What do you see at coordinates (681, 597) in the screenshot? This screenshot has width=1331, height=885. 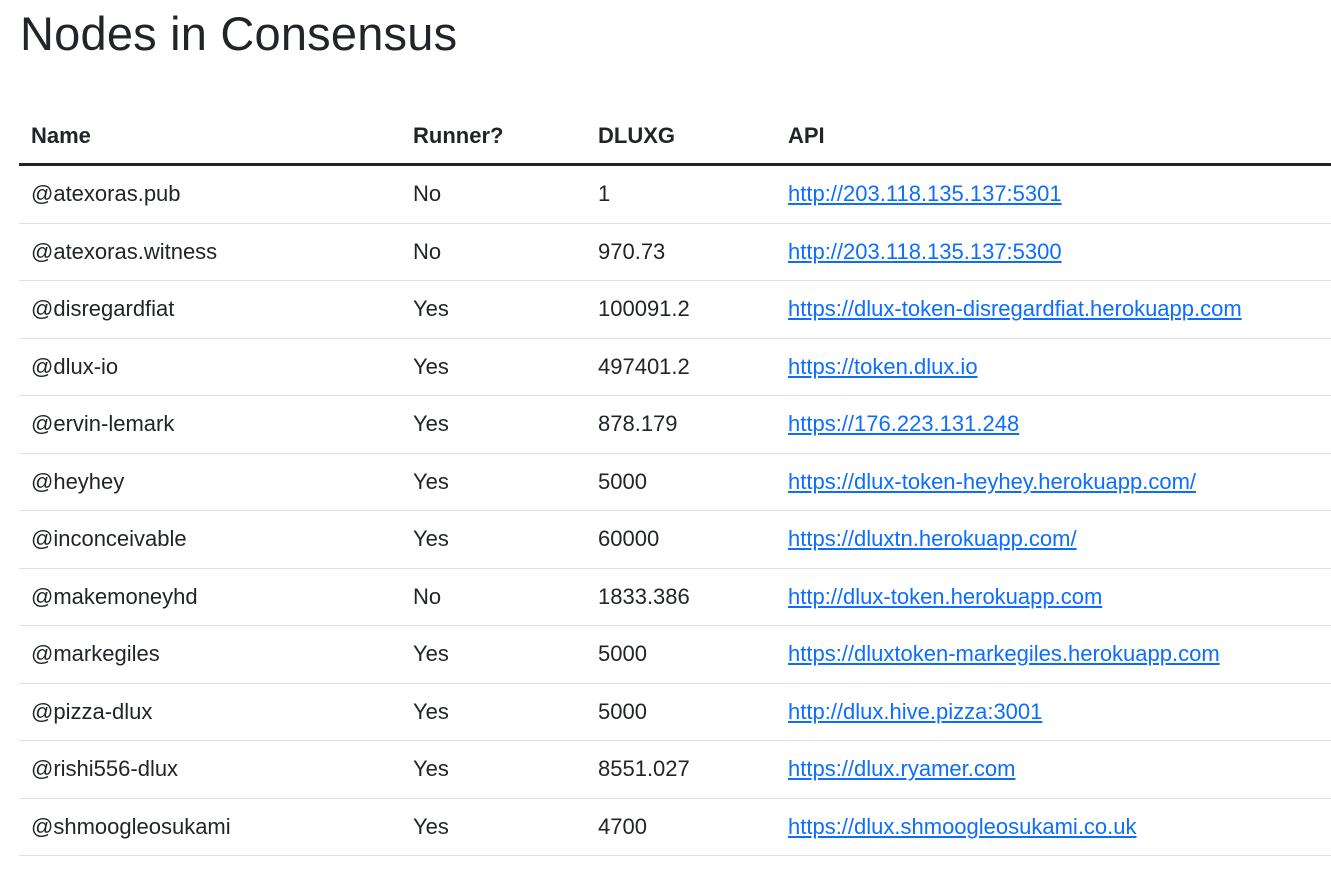 I see `dluxg-cell: 1833.386` at bounding box center [681, 597].